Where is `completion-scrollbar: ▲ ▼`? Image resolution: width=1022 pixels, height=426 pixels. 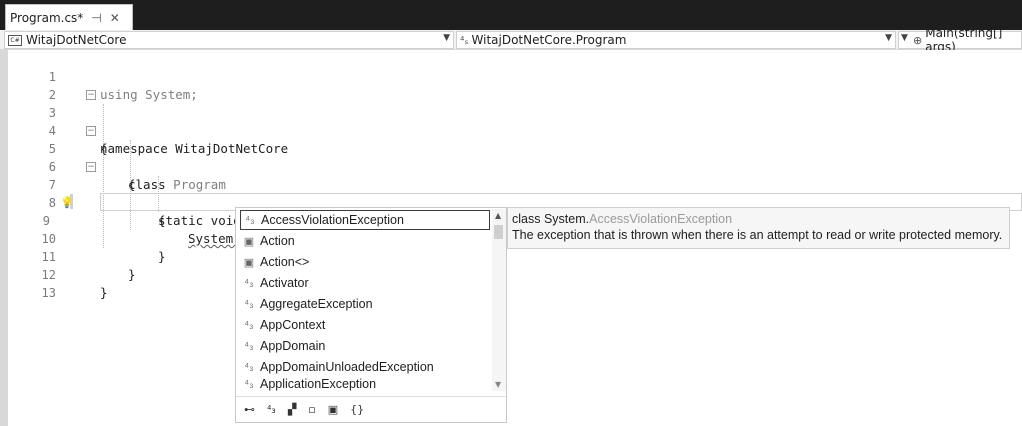
completion-scrollbar: ▲ ▼ is located at coordinates (499, 300).